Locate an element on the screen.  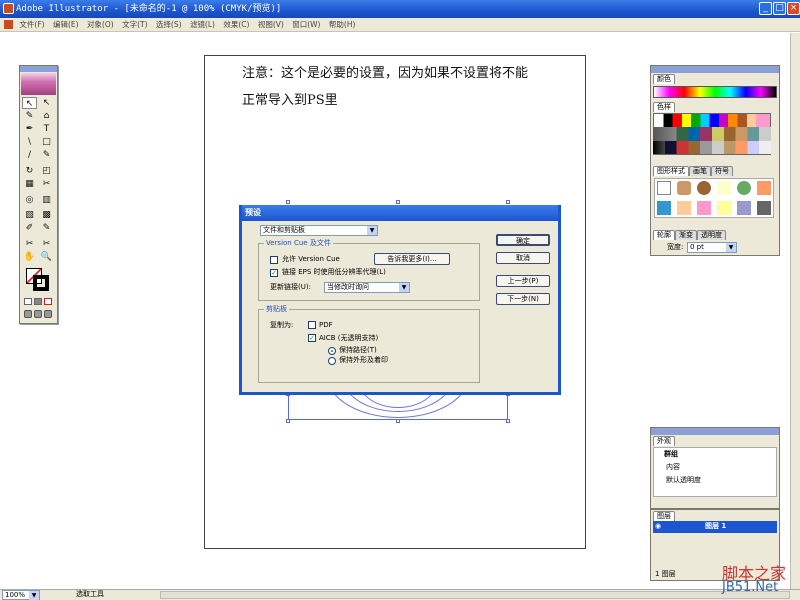
swatch-grid-row is located at coordinates (712, 147).